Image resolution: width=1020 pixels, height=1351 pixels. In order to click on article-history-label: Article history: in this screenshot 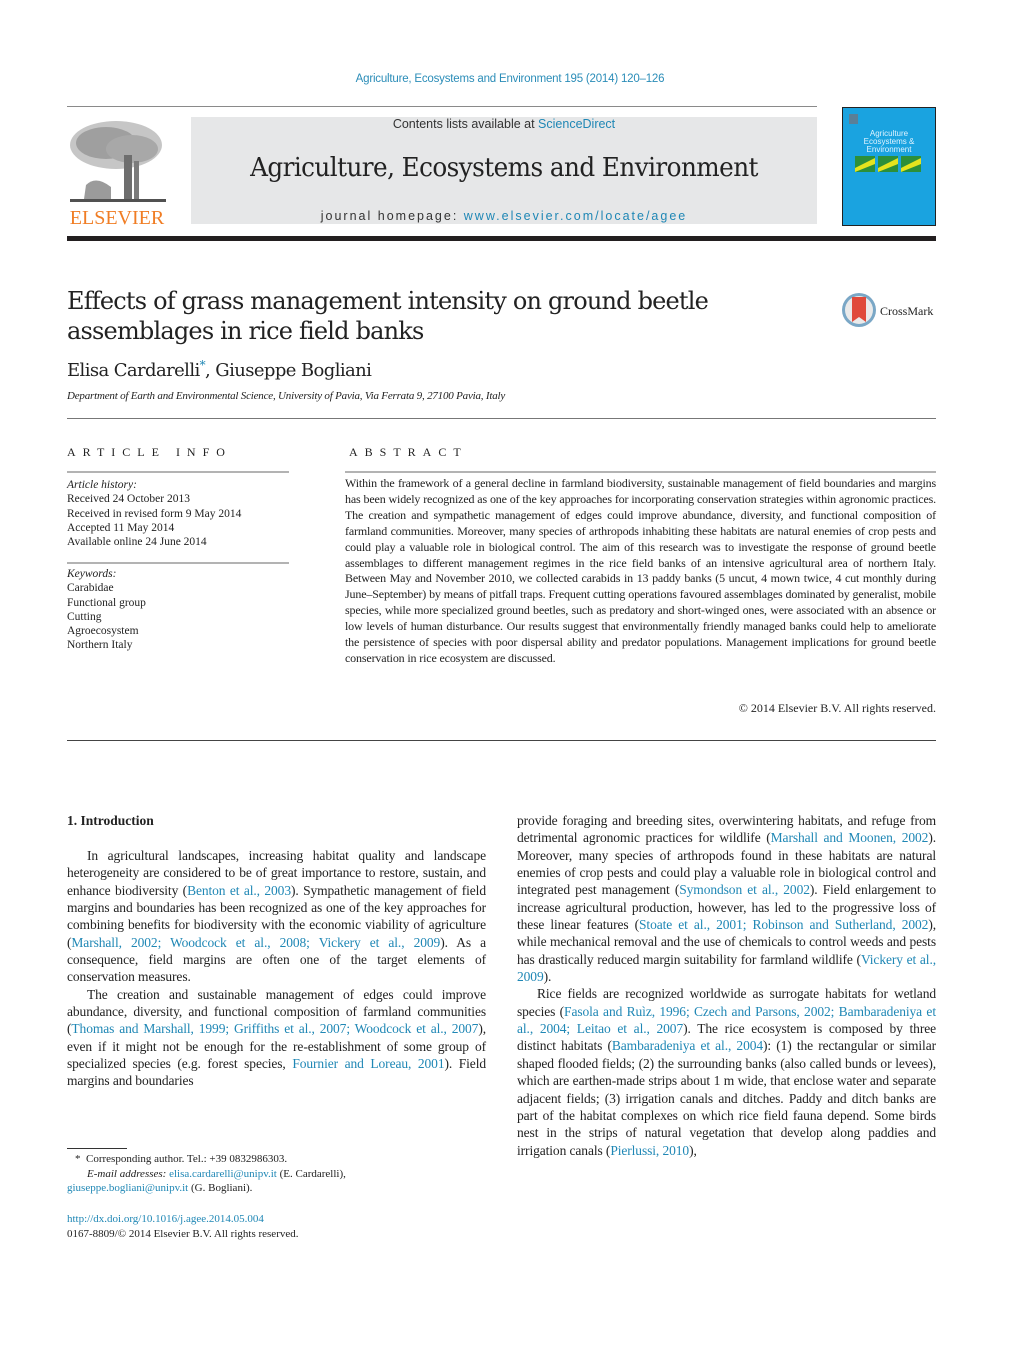, I will do `click(102, 485)`.